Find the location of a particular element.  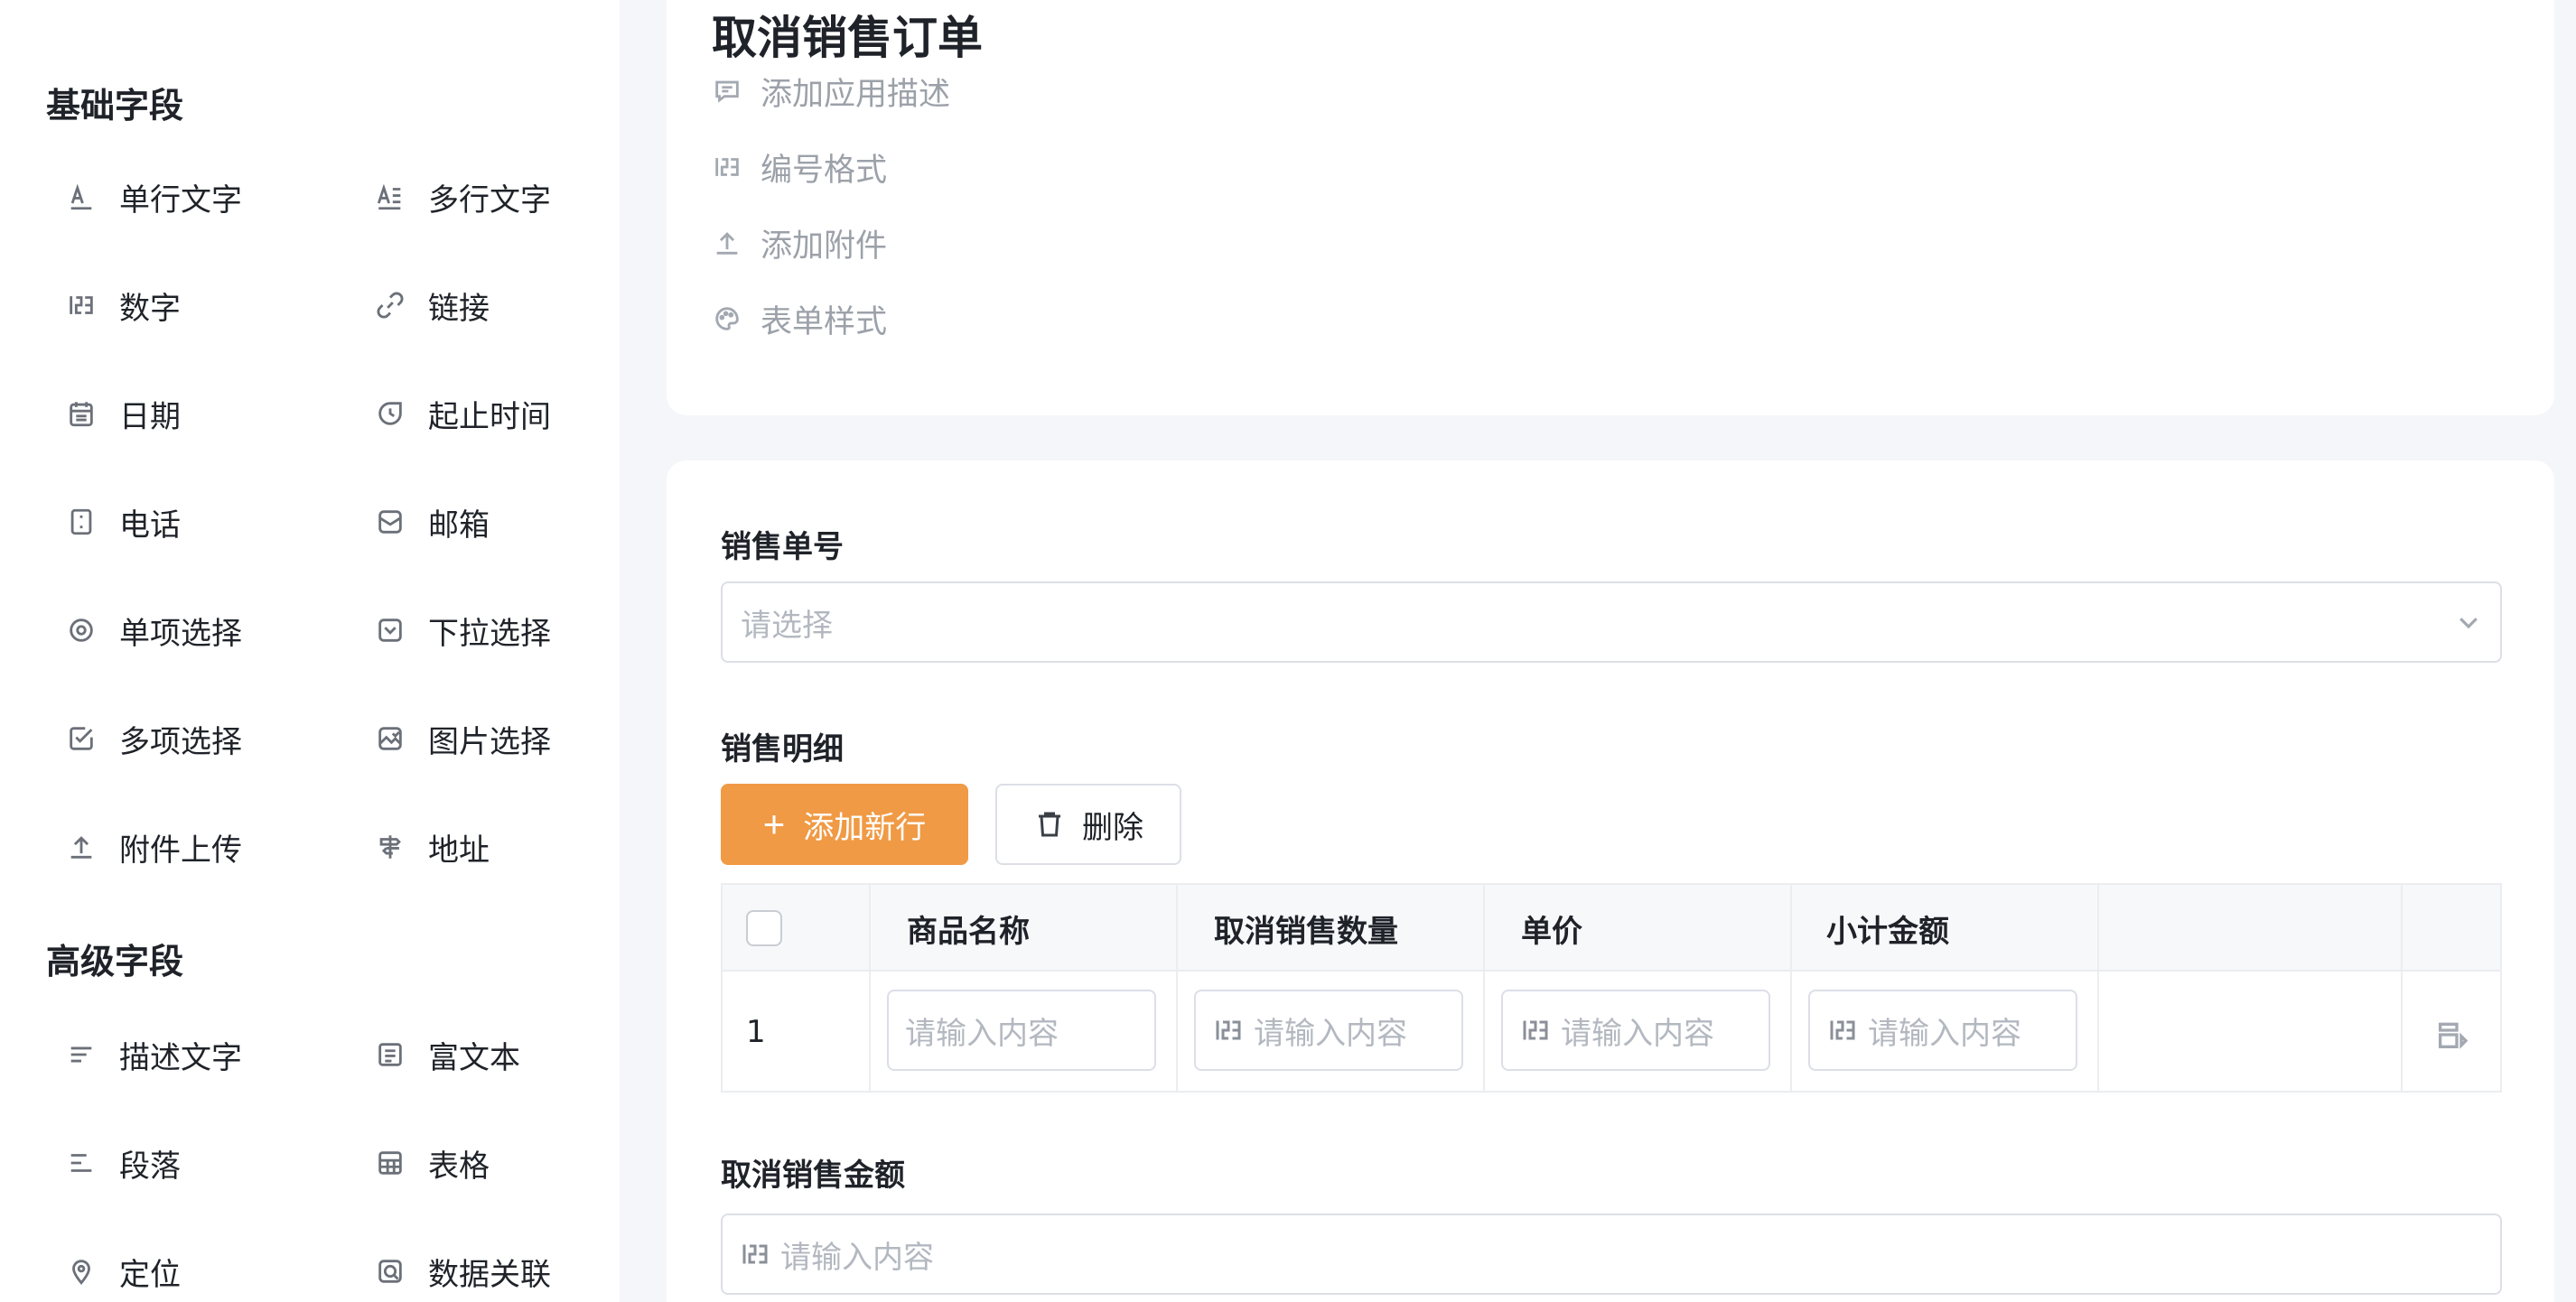

form-style-link: 表单样式 is located at coordinates (799, 318).